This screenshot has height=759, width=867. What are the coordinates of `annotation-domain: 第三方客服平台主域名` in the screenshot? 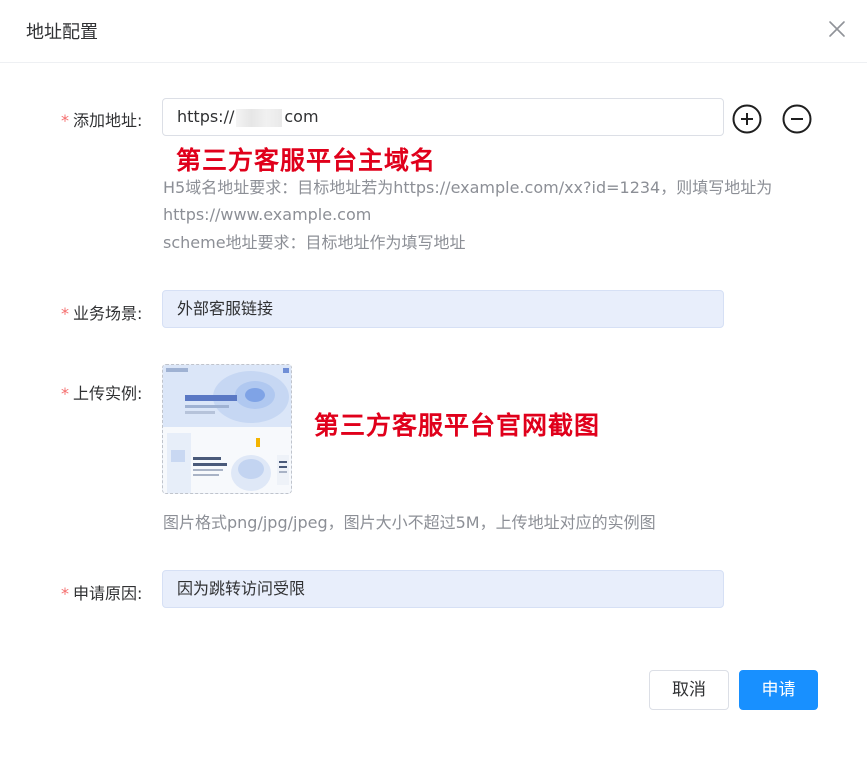 It's located at (306, 160).